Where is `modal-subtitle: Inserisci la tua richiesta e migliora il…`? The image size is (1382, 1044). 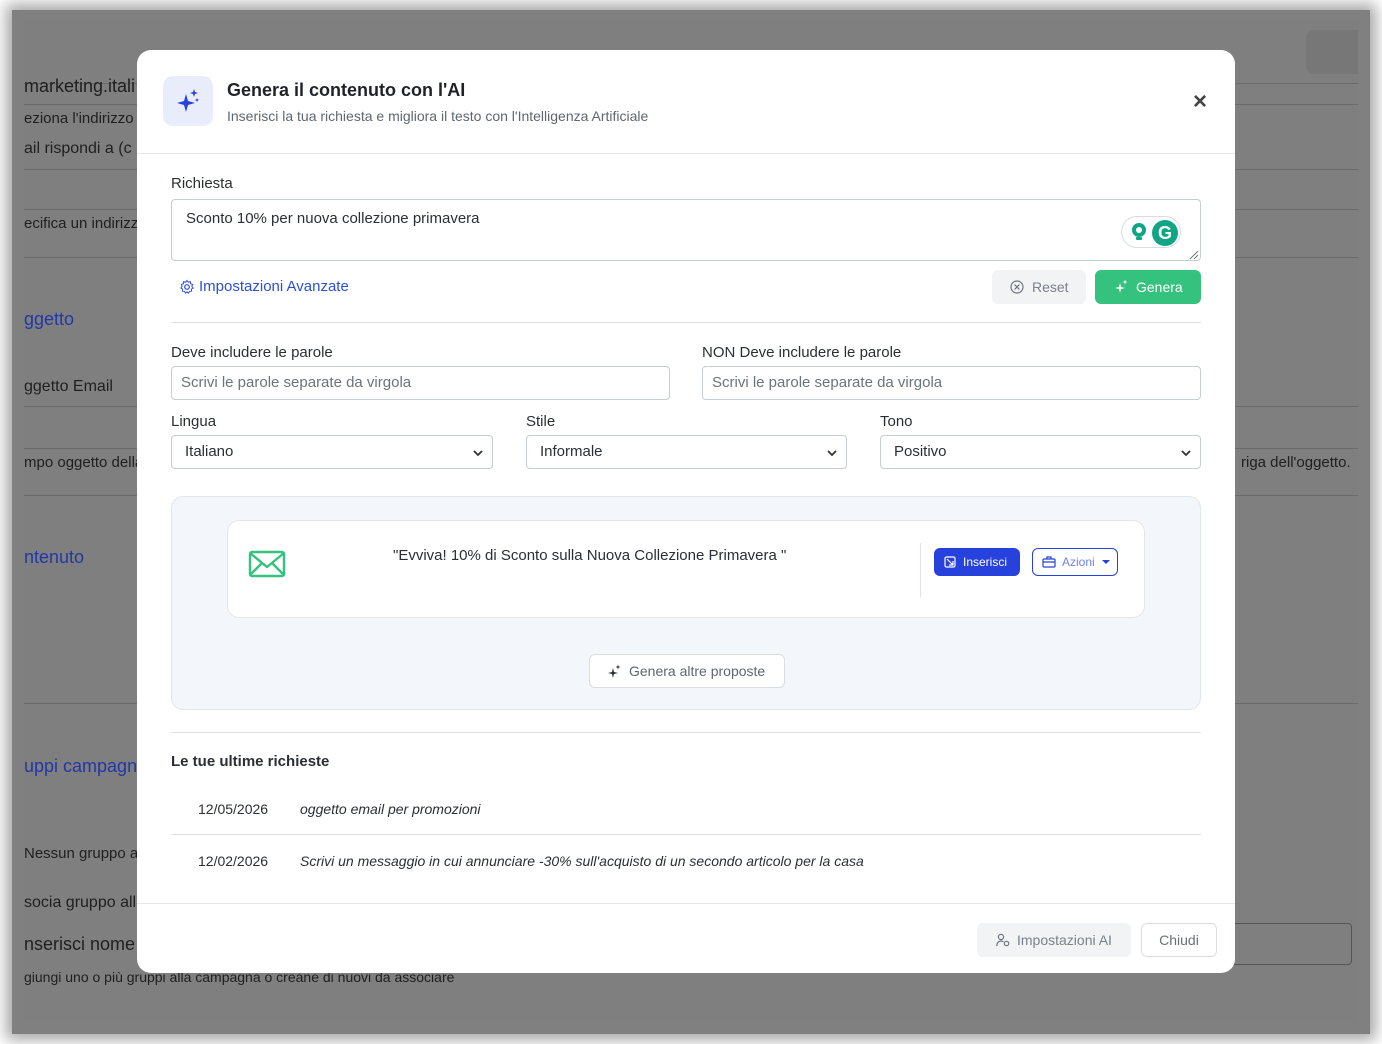
modal-subtitle: Inserisci la tua richiesta e migliora il… is located at coordinates (438, 116).